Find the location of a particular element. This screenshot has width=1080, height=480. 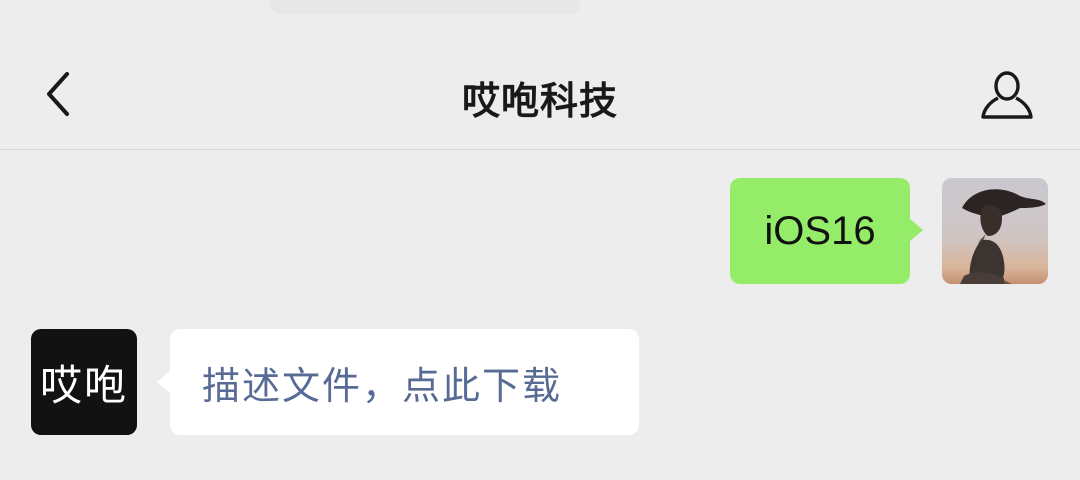

sent-message-text: iOS16 is located at coordinates (820, 230).